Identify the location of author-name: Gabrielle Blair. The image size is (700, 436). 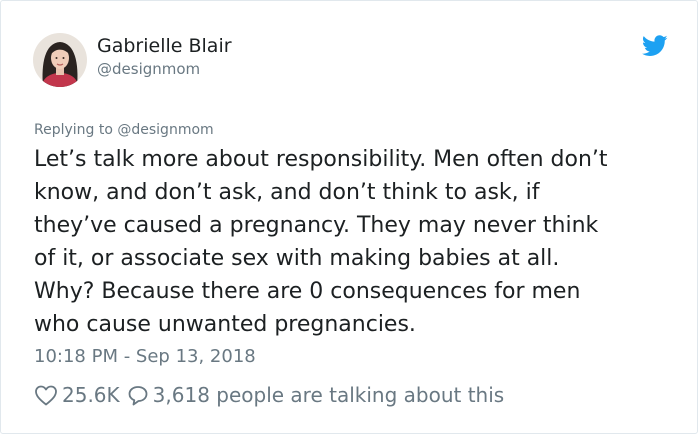
(164, 46).